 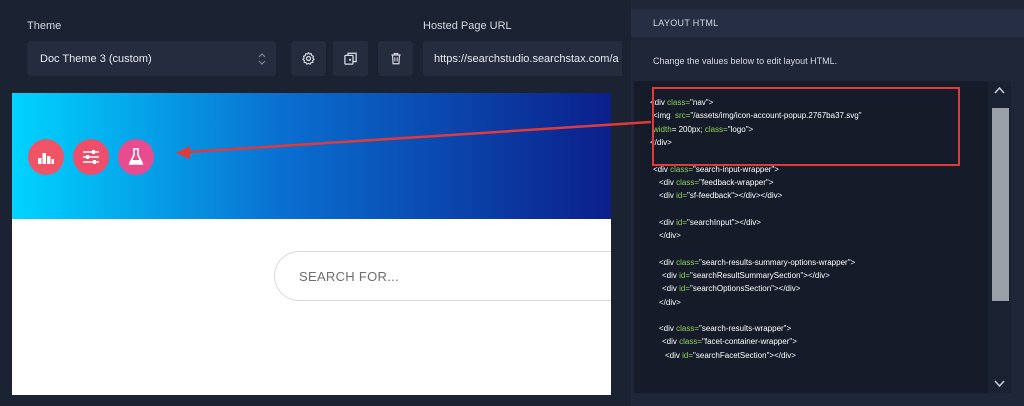 I want to click on annotation-arrow, so click(x=414, y=139).